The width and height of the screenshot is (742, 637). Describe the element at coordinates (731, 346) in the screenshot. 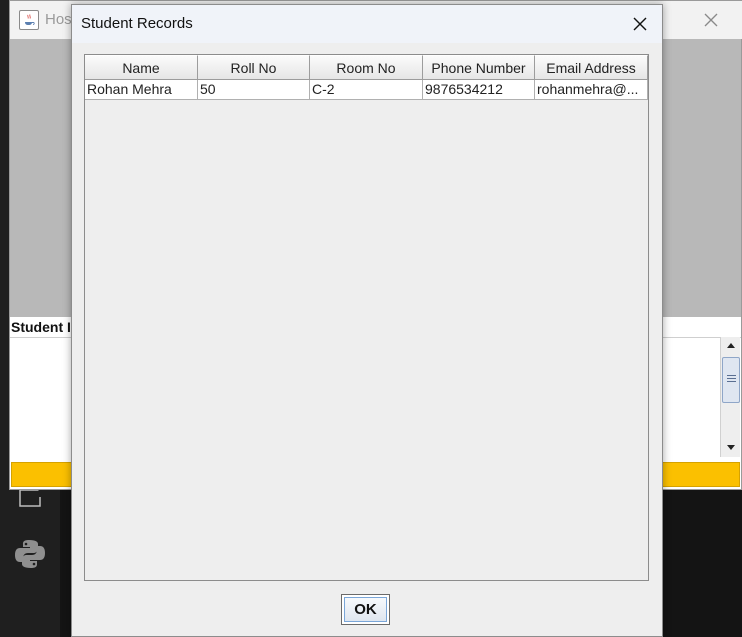

I see `arrow-up-icon` at that location.